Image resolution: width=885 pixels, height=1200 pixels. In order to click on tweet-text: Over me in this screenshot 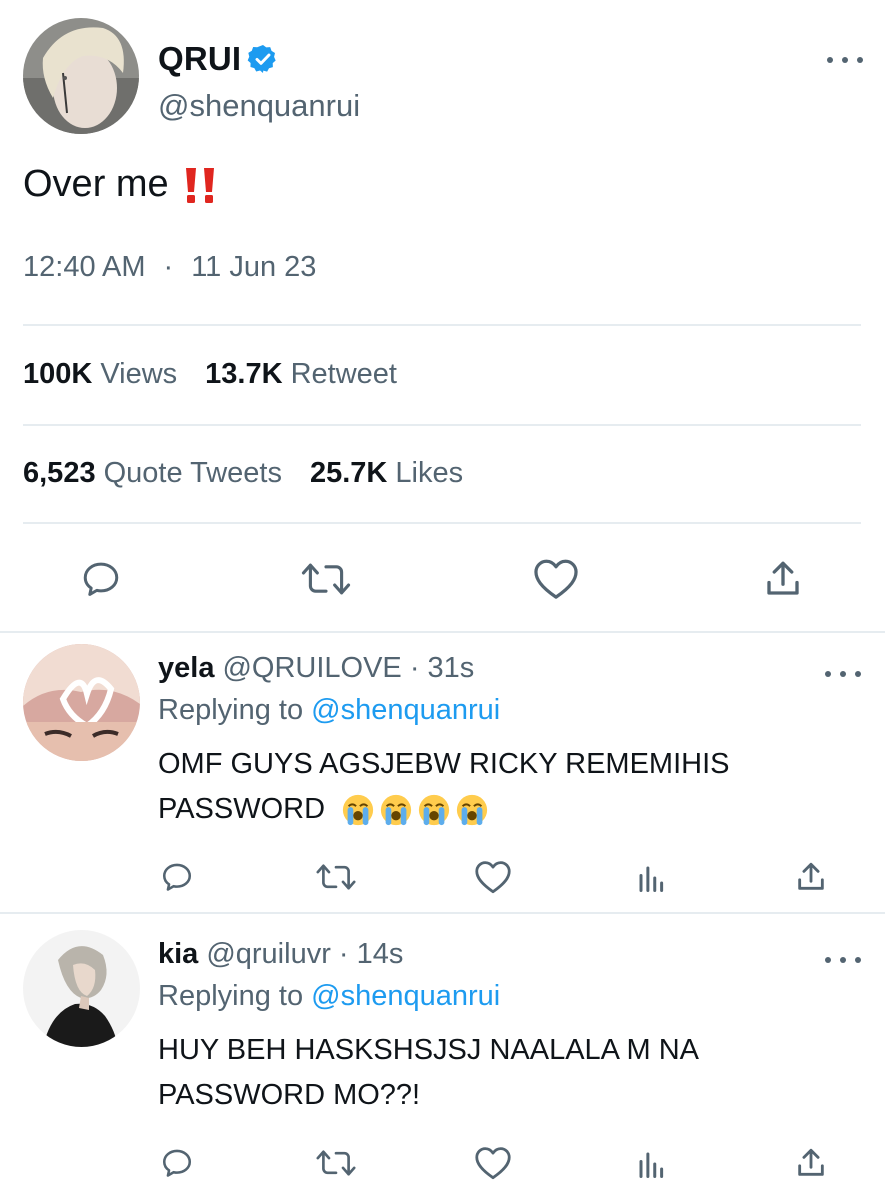, I will do `click(121, 184)`.